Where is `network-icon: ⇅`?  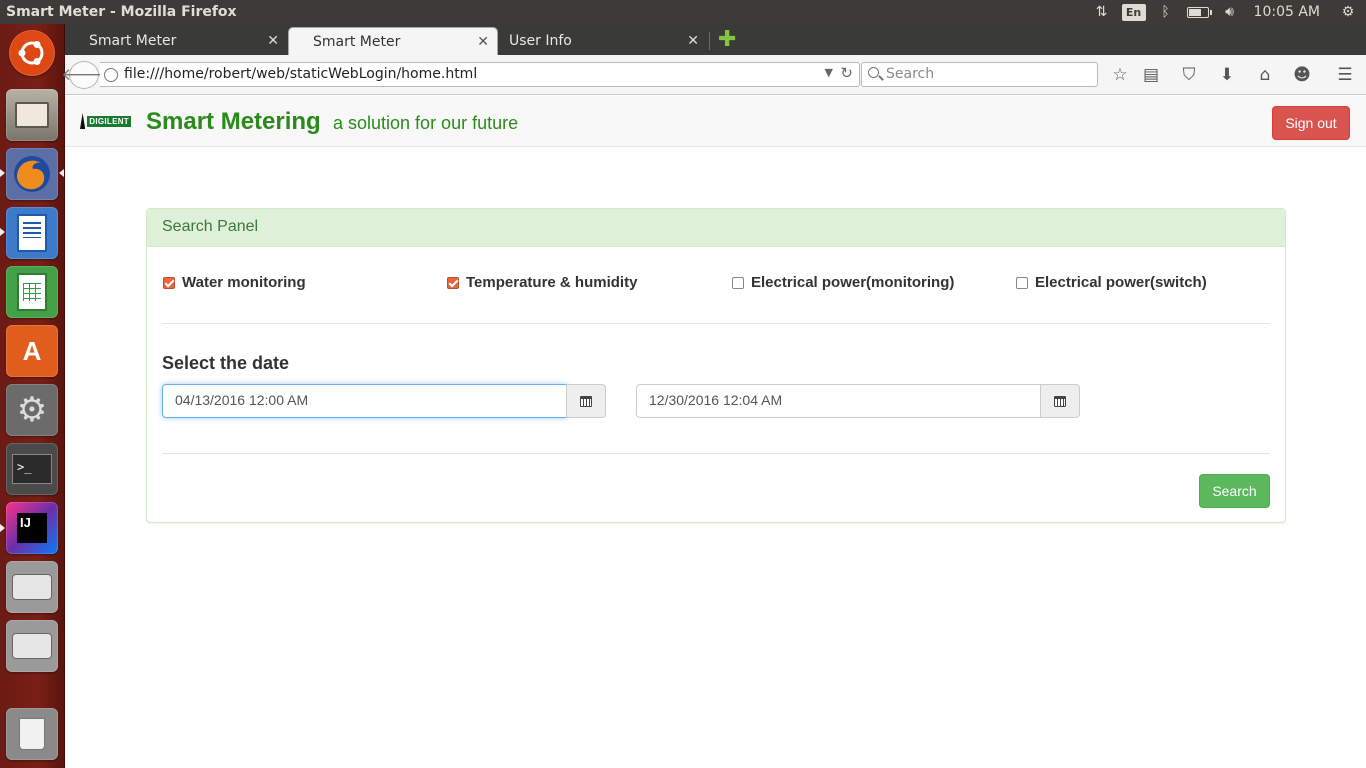 network-icon: ⇅ is located at coordinates (1102, 12).